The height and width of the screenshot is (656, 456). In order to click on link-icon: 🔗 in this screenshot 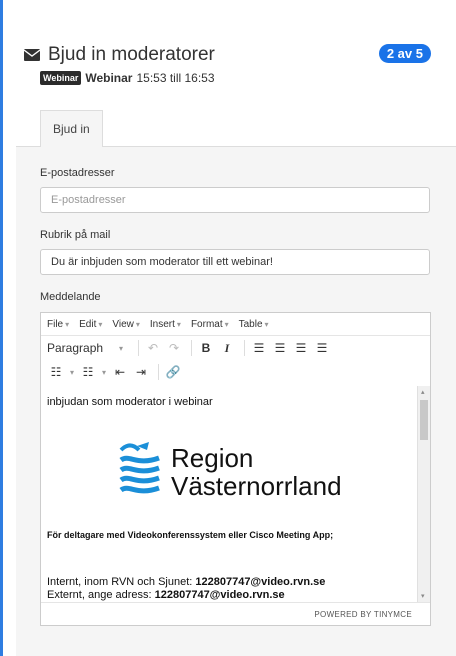, I will do `click(173, 372)`.